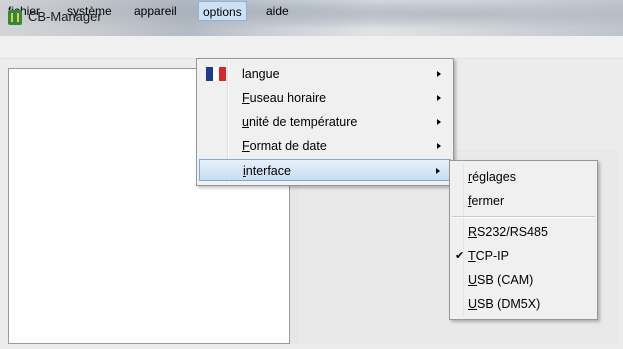 The image size is (623, 349). I want to click on menu-item-label: langue, so click(261, 74).